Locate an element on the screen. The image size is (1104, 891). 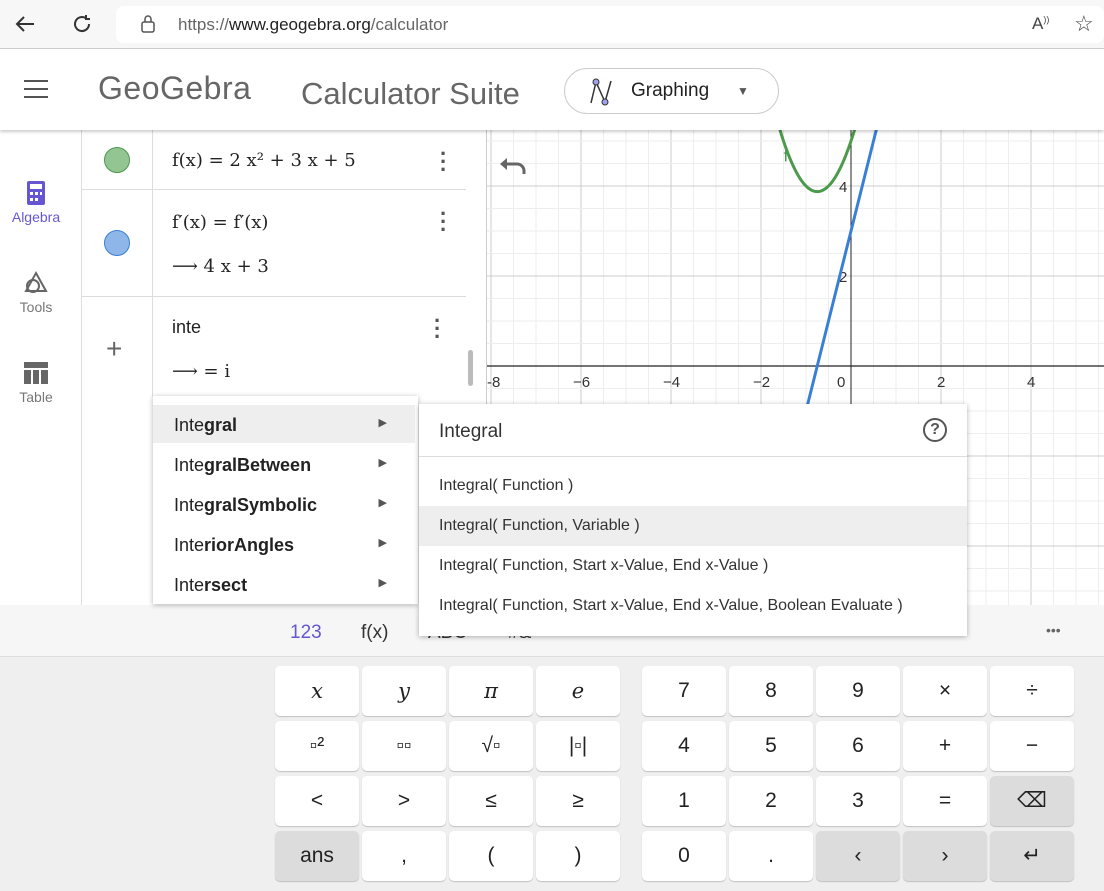
key: ) is located at coordinates (578, 856).